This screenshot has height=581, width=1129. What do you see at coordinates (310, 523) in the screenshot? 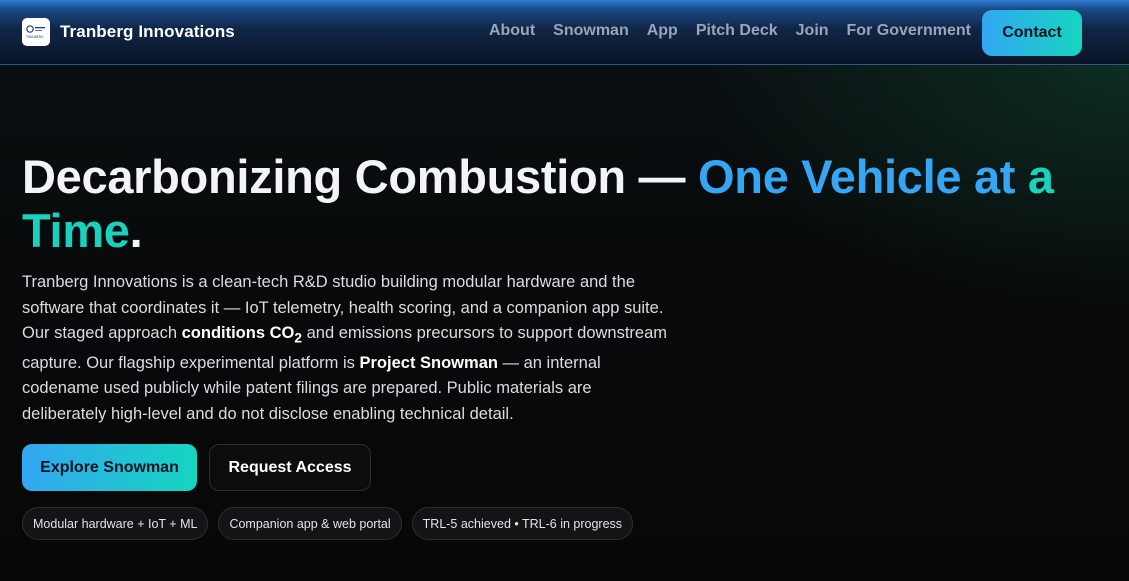
I see `pill-companion-app: Companion app & web portal` at bounding box center [310, 523].